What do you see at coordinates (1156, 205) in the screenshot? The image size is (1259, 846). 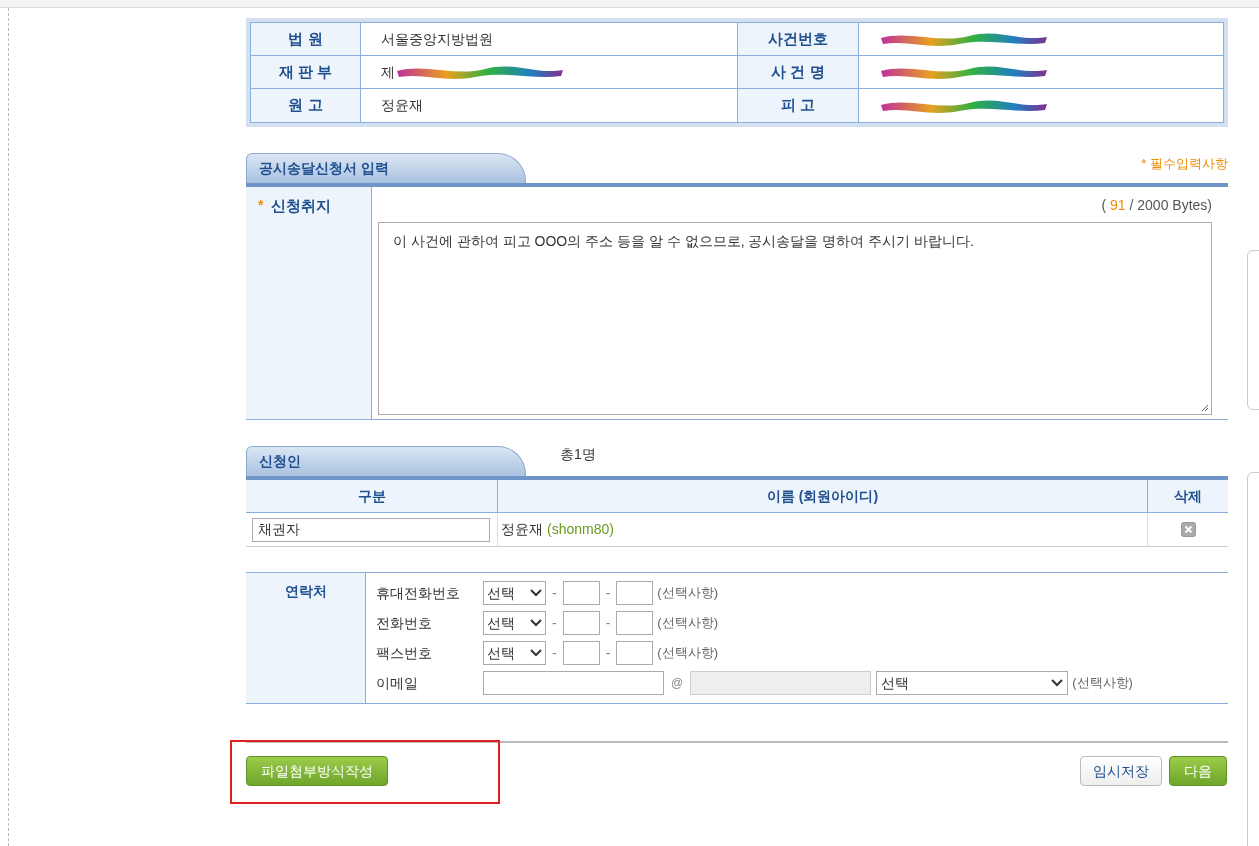 I see `byte-counter: ( 91 / 2000 Bytes)` at bounding box center [1156, 205].